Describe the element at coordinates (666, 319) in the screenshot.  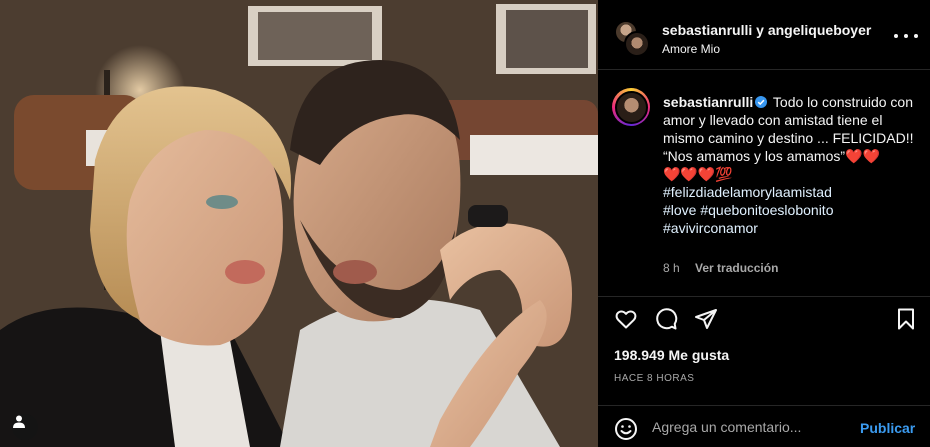
I see `comment-icon` at that location.